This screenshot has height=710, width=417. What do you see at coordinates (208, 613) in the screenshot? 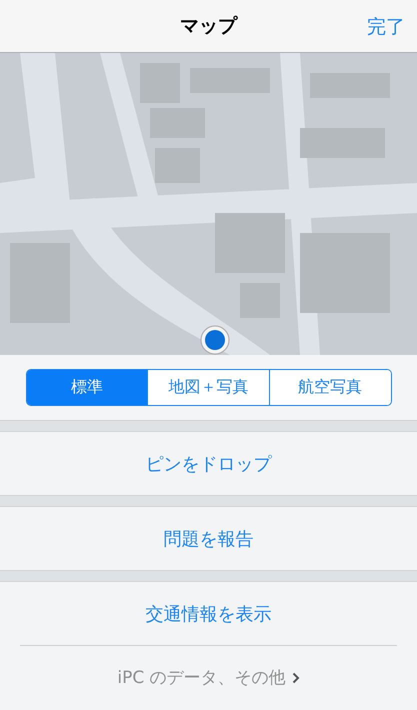
I see `action-button: 交通情報を表示` at bounding box center [208, 613].